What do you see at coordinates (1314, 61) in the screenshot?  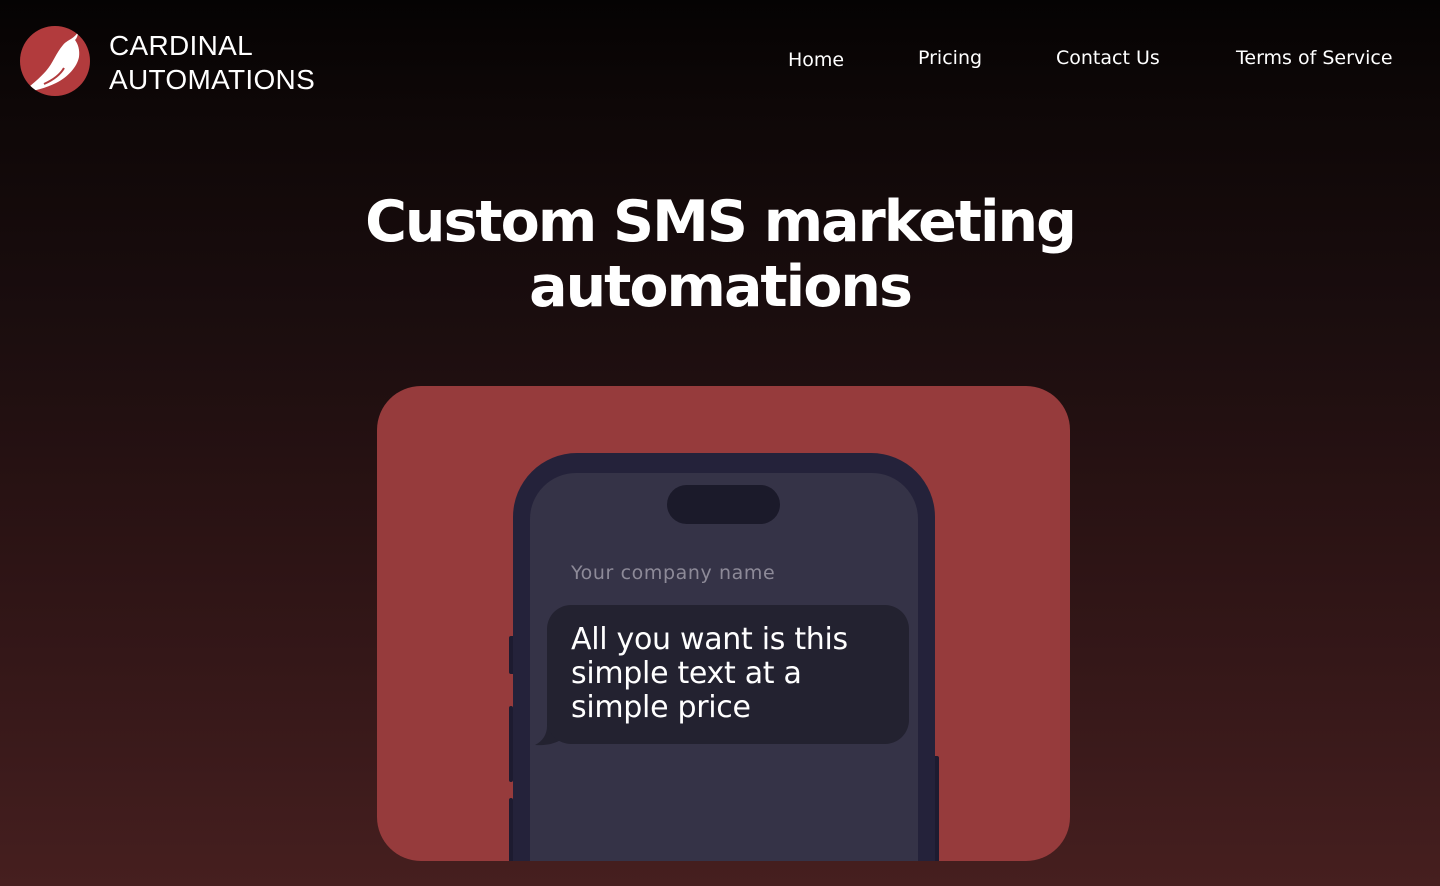 I see `nav-terms-link: Terms of Service` at bounding box center [1314, 61].